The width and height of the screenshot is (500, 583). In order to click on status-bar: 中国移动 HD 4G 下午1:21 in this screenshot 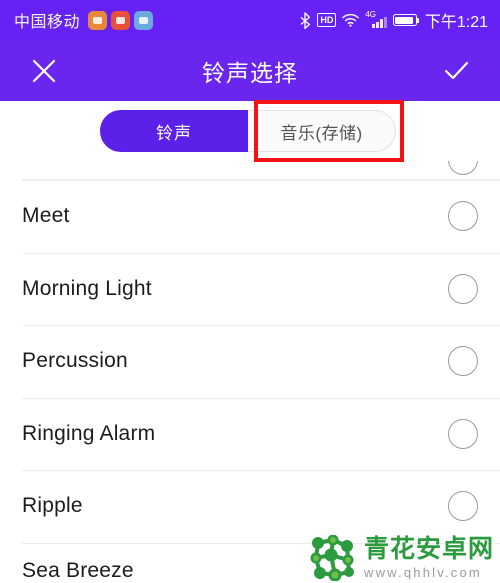, I will do `click(250, 20)`.